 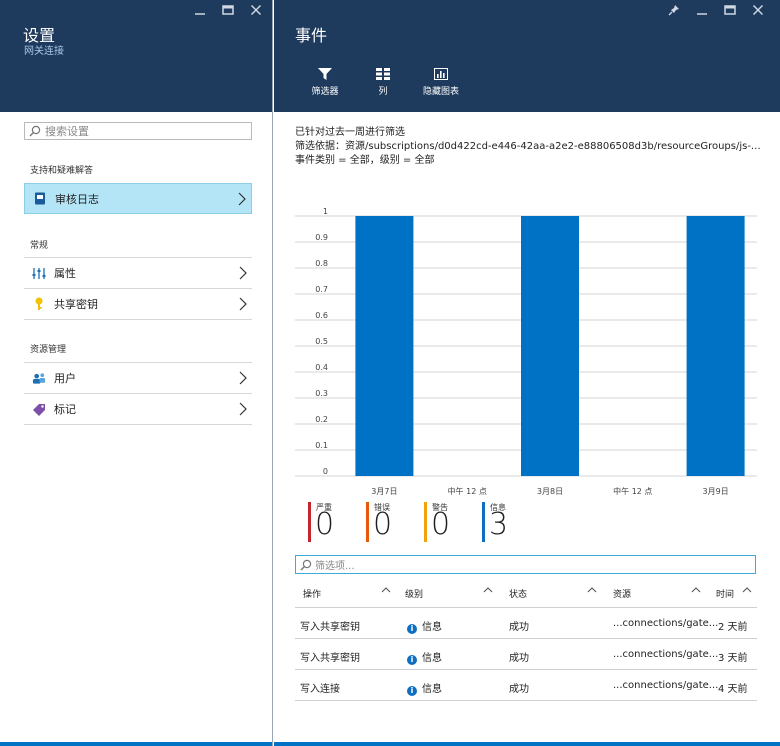 I want to click on x-tick-label: 3月7日, so click(x=384, y=491).